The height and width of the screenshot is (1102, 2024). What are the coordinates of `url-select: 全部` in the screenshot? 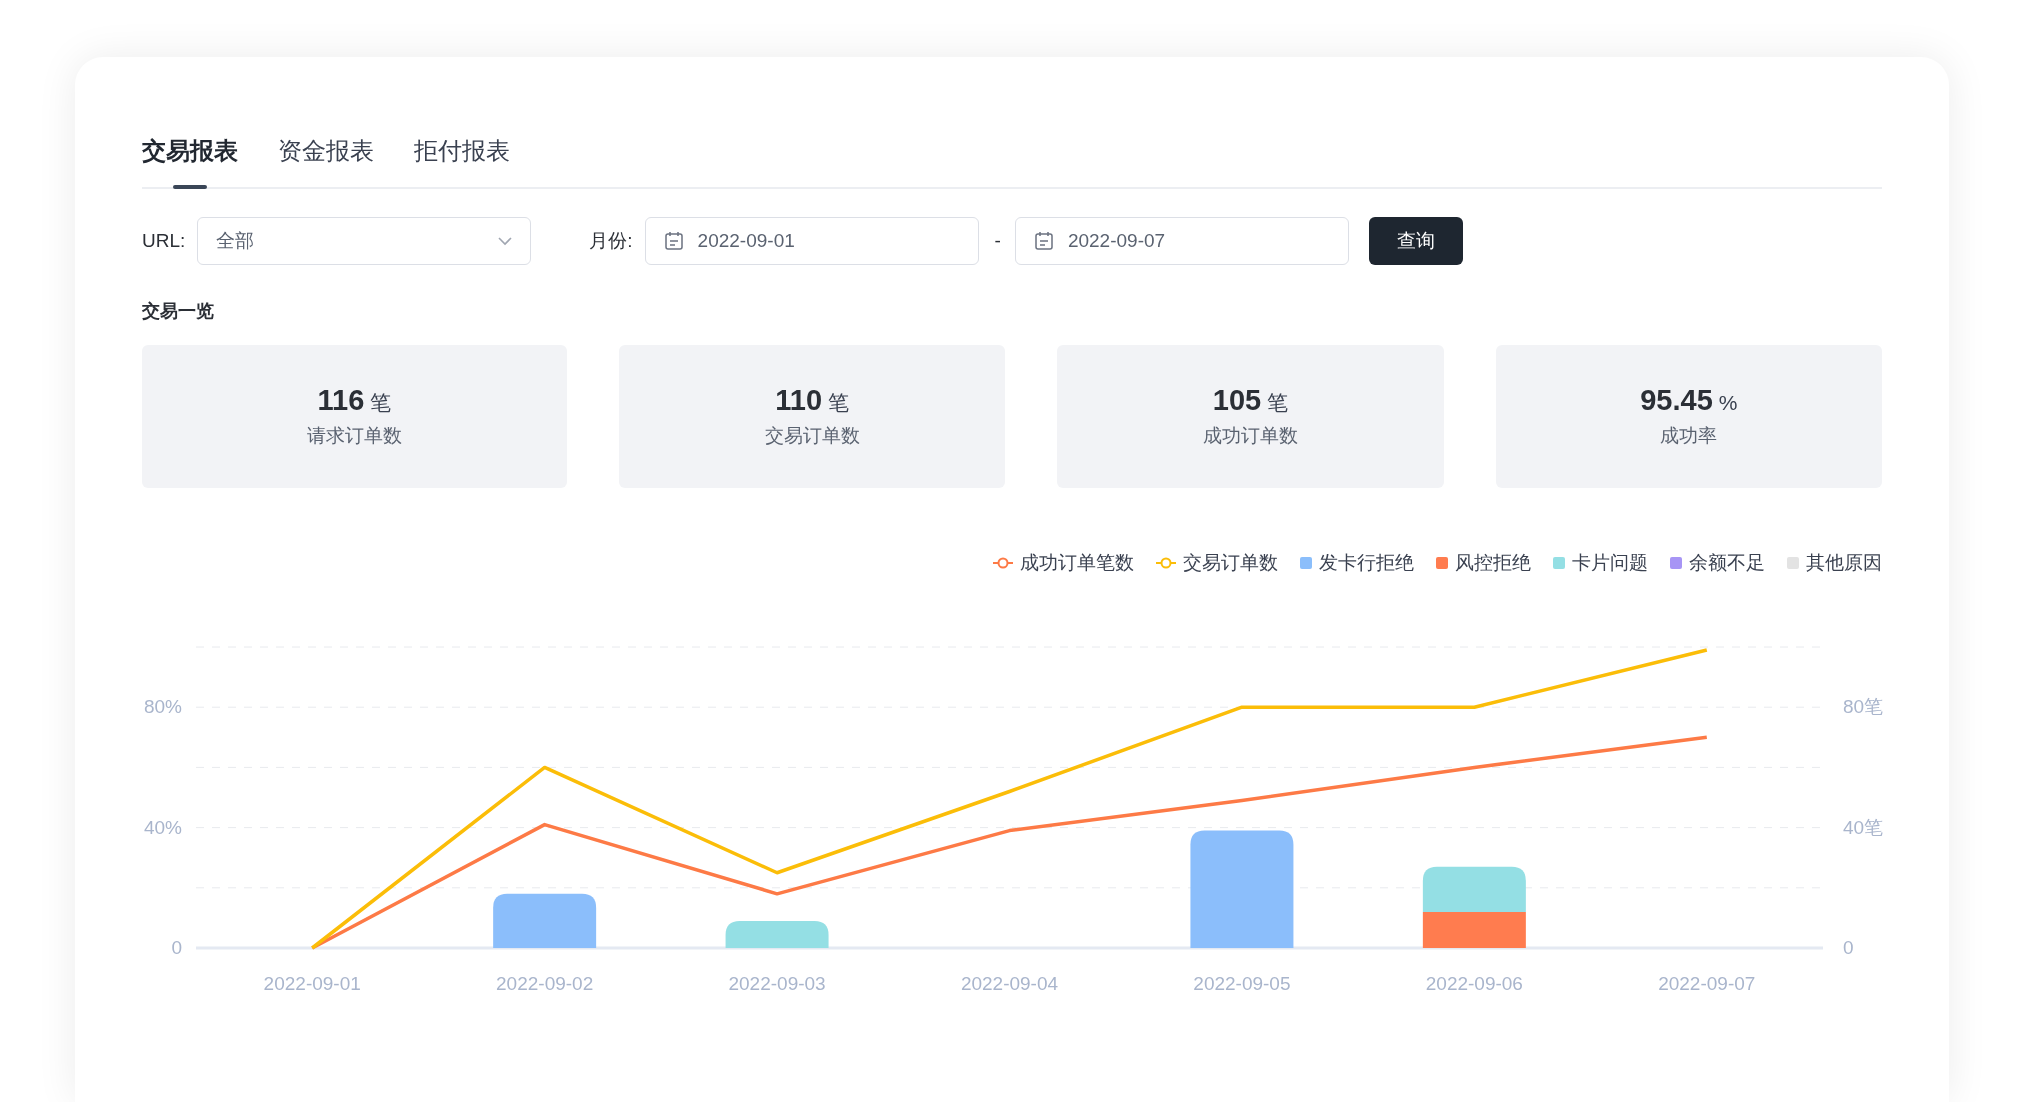 It's located at (364, 241).